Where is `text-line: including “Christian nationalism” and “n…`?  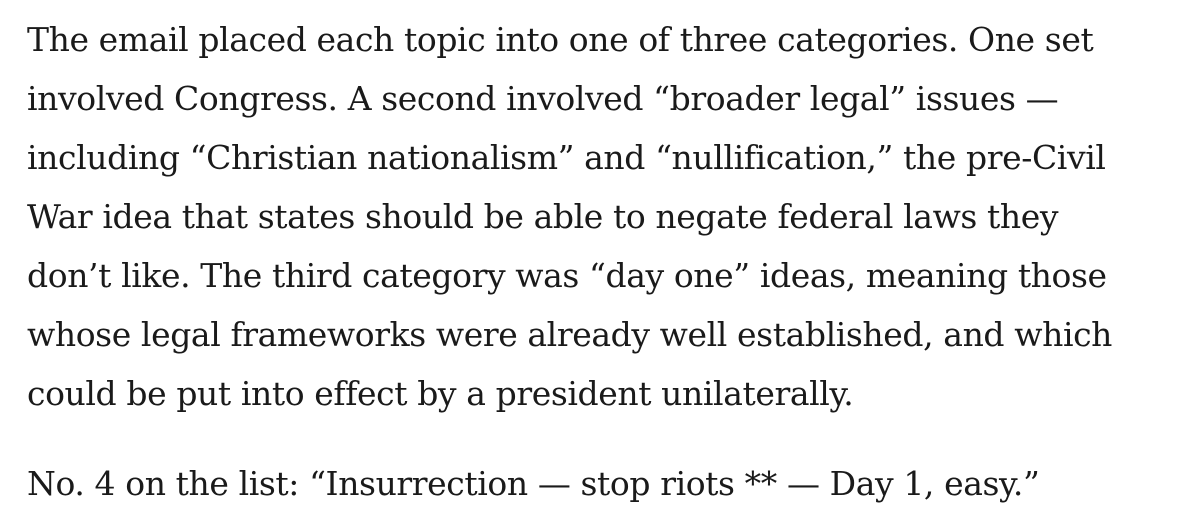 text-line: including “Christian nationalism” and “n… is located at coordinates (566, 157).